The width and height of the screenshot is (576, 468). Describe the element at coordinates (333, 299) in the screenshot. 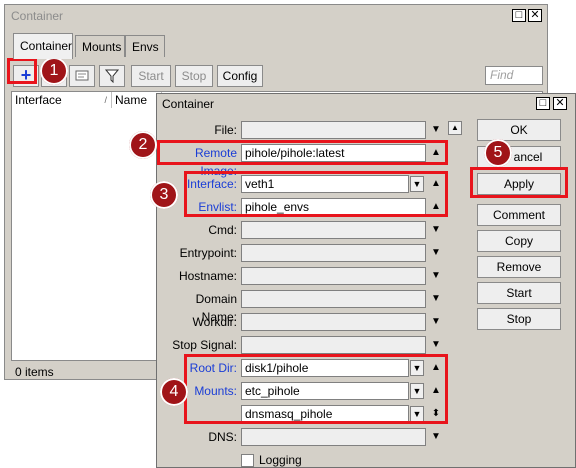

I see `domain-name-field` at that location.